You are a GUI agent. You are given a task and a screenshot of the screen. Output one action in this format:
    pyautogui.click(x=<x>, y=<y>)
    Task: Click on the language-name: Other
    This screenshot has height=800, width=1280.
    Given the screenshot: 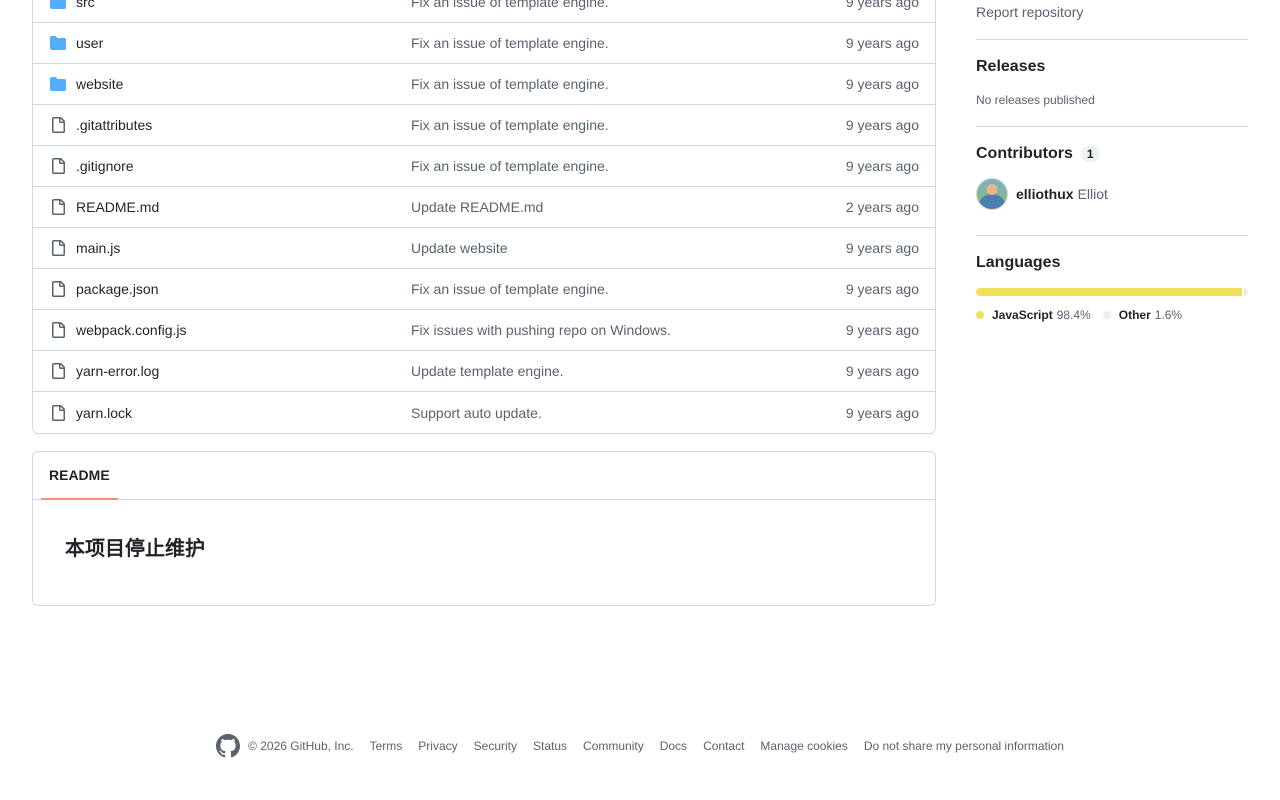 What is the action you would take?
    pyautogui.click(x=1134, y=315)
    